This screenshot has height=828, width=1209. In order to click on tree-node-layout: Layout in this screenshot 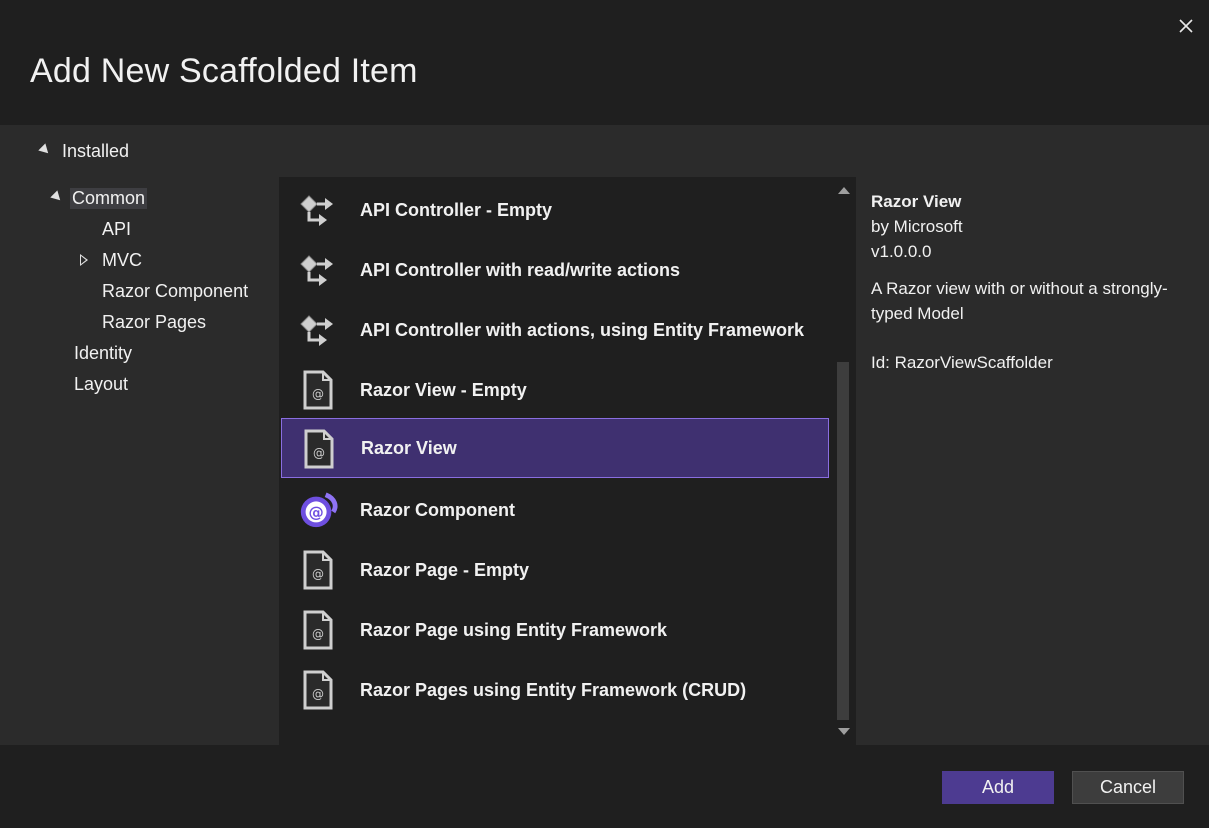, I will do `click(101, 384)`.